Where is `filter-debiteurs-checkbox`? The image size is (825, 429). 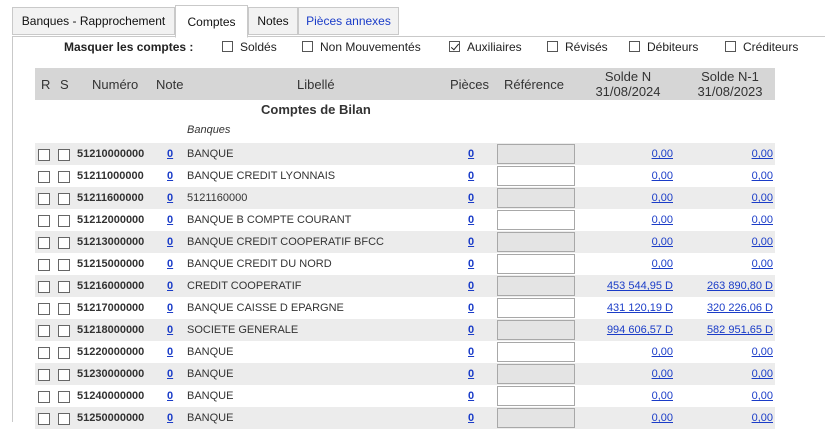
filter-debiteurs-checkbox is located at coordinates (634, 46).